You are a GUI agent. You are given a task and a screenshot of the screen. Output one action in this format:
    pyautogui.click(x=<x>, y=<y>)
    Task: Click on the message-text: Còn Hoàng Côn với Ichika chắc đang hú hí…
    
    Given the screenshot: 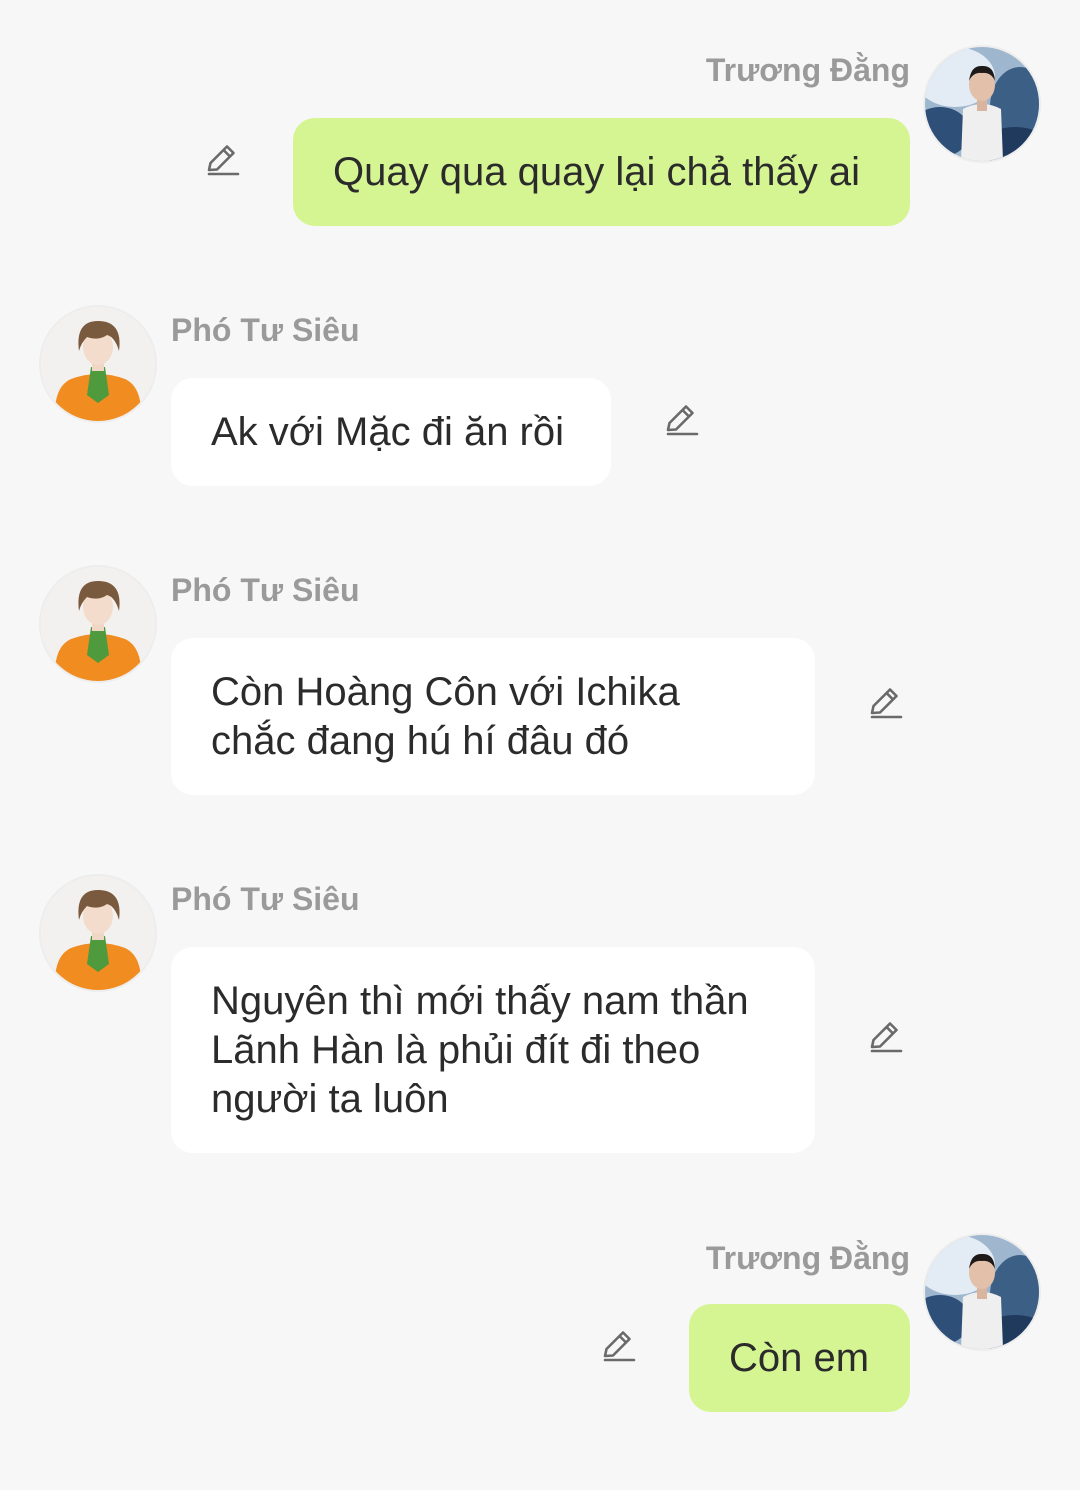 What is the action you would take?
    pyautogui.click(x=445, y=716)
    